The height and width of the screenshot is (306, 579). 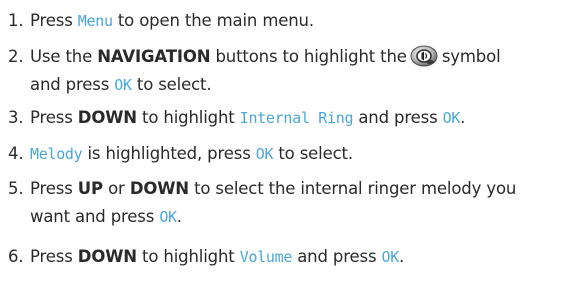 What do you see at coordinates (16, 20) in the screenshot?
I see `step-number: 1.` at bounding box center [16, 20].